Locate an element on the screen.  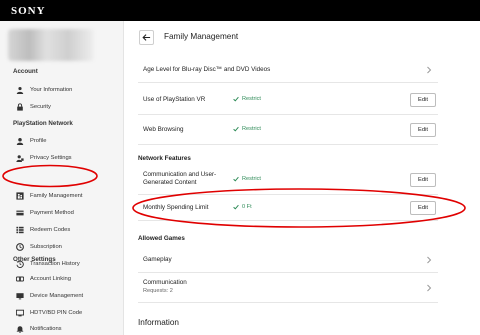
row-monthly-spending-limit: Monthly Spending Limit 0 Ft Edit is located at coordinates (288, 208).